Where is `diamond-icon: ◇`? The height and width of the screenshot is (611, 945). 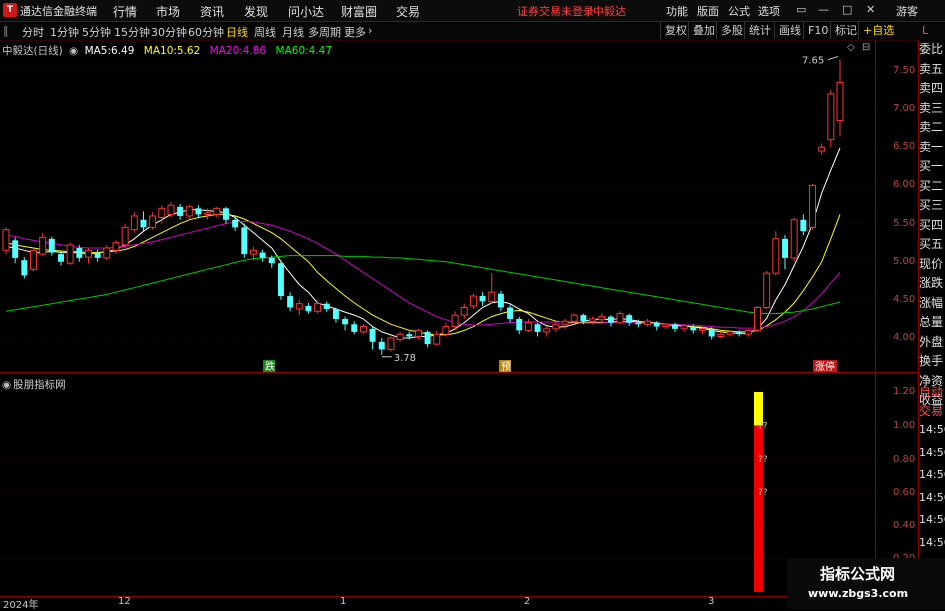 diamond-icon: ◇ is located at coordinates (851, 47).